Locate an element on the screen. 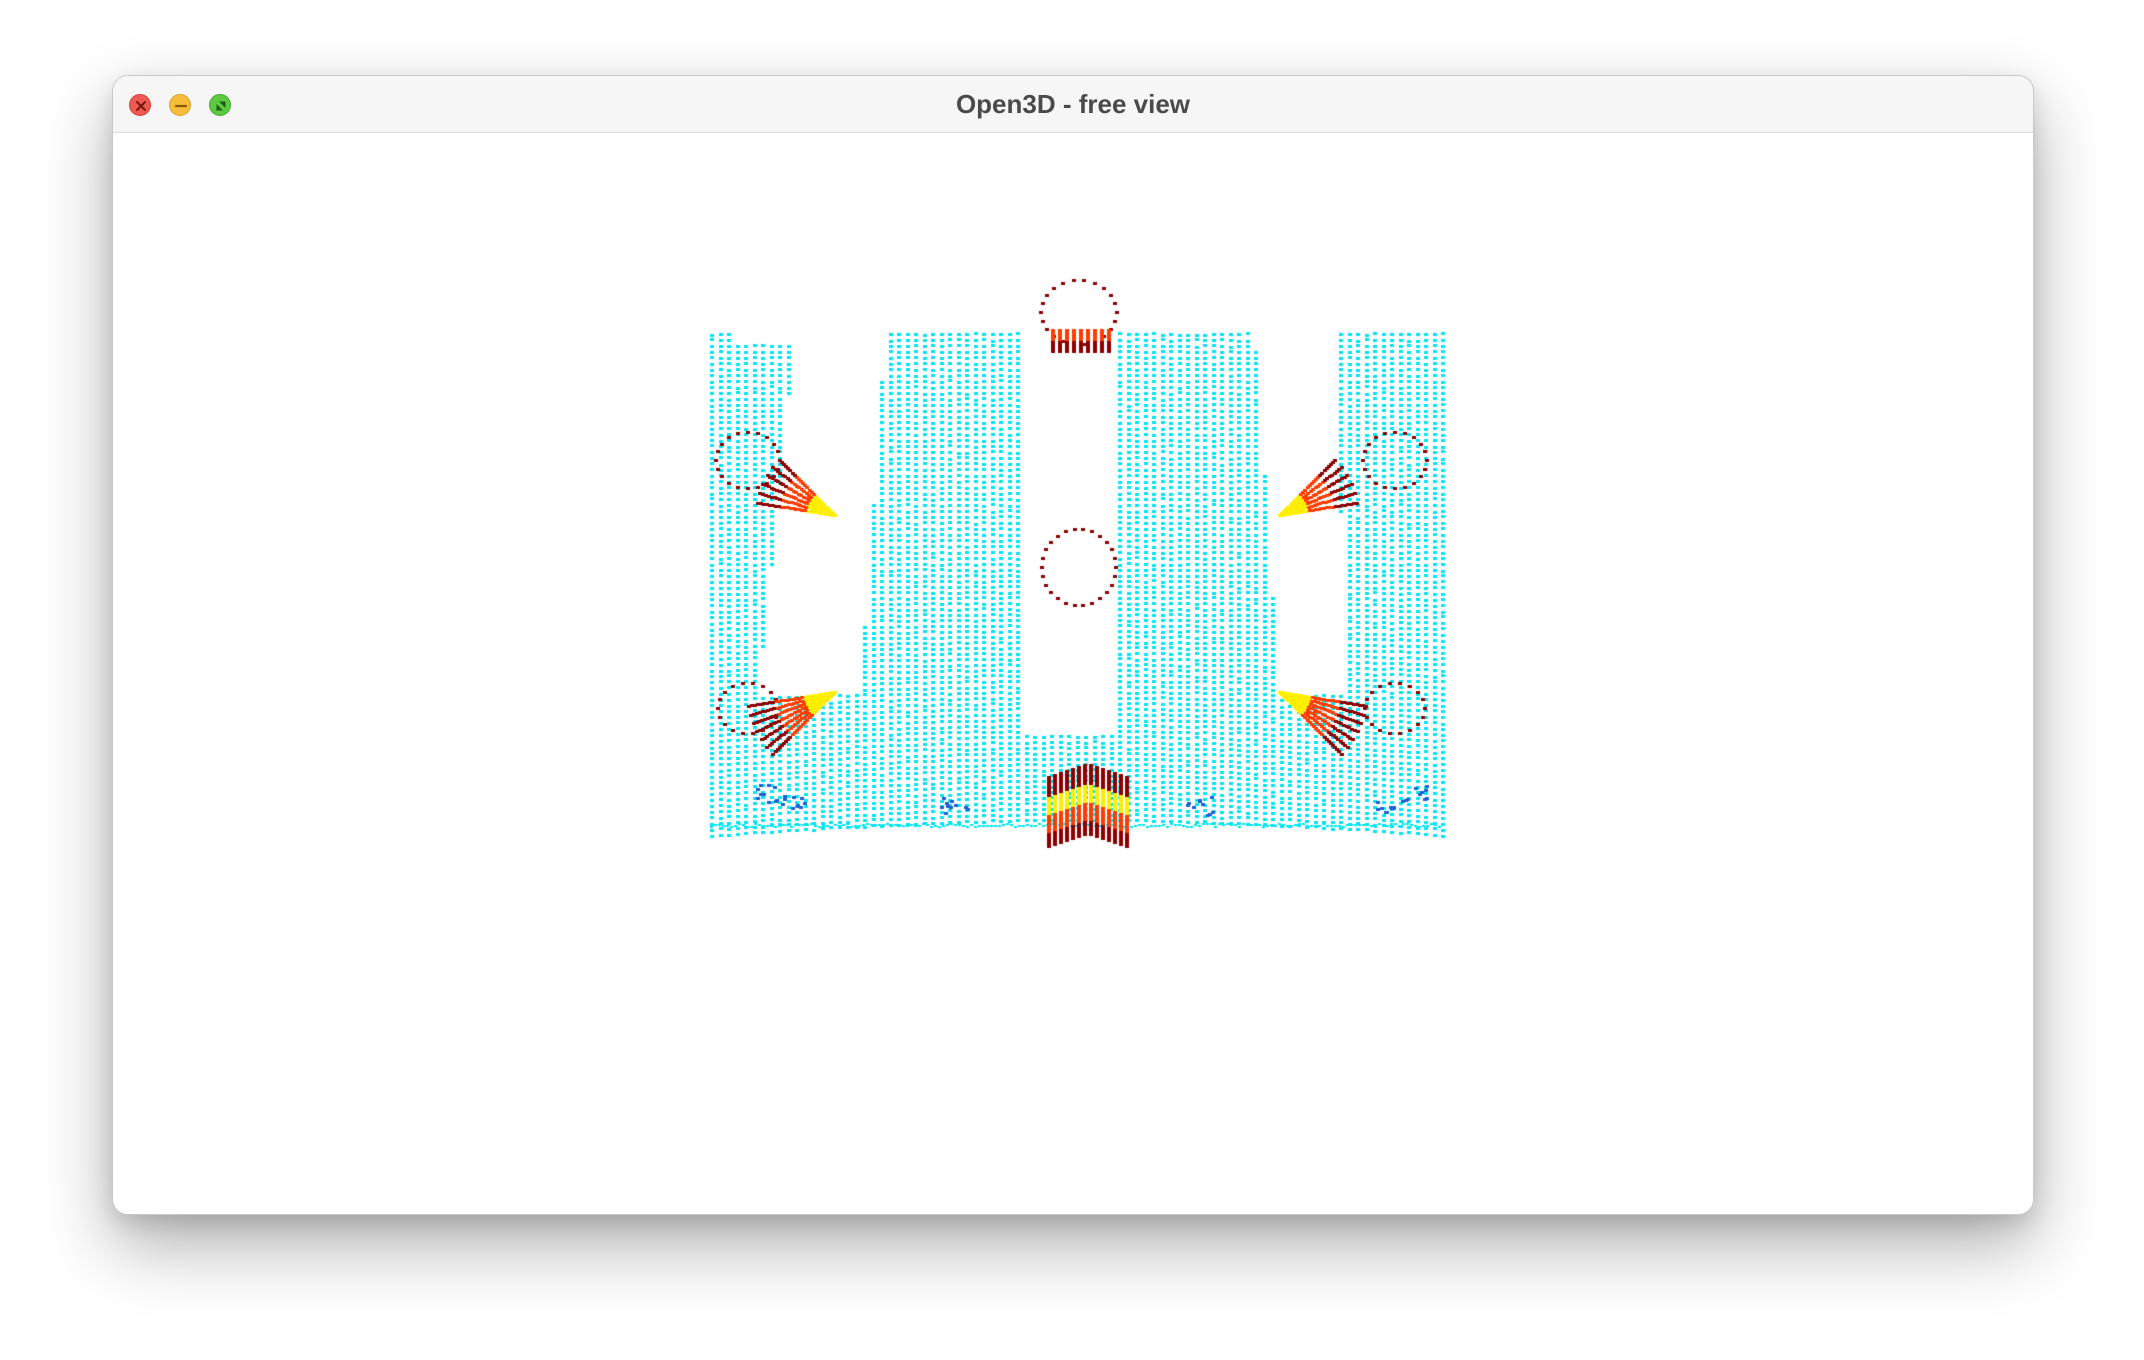  window-title: Open3D - free view is located at coordinates (1073, 104).